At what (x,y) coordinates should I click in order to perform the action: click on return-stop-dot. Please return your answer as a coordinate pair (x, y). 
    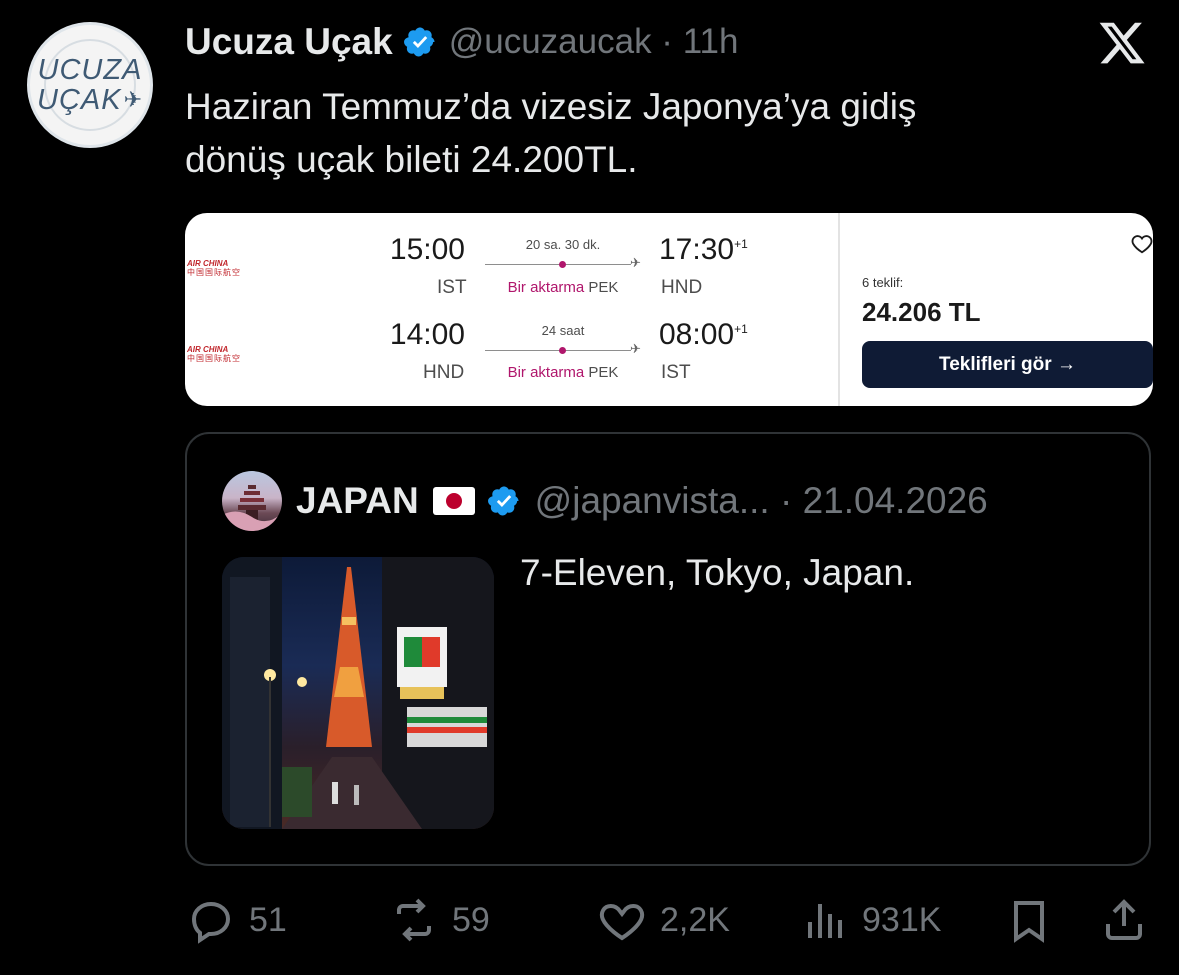
    Looking at the image, I should click on (562, 350).